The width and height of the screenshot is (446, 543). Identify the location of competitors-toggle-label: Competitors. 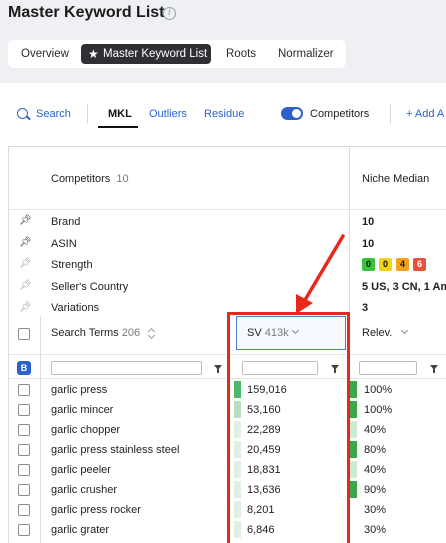
(340, 114).